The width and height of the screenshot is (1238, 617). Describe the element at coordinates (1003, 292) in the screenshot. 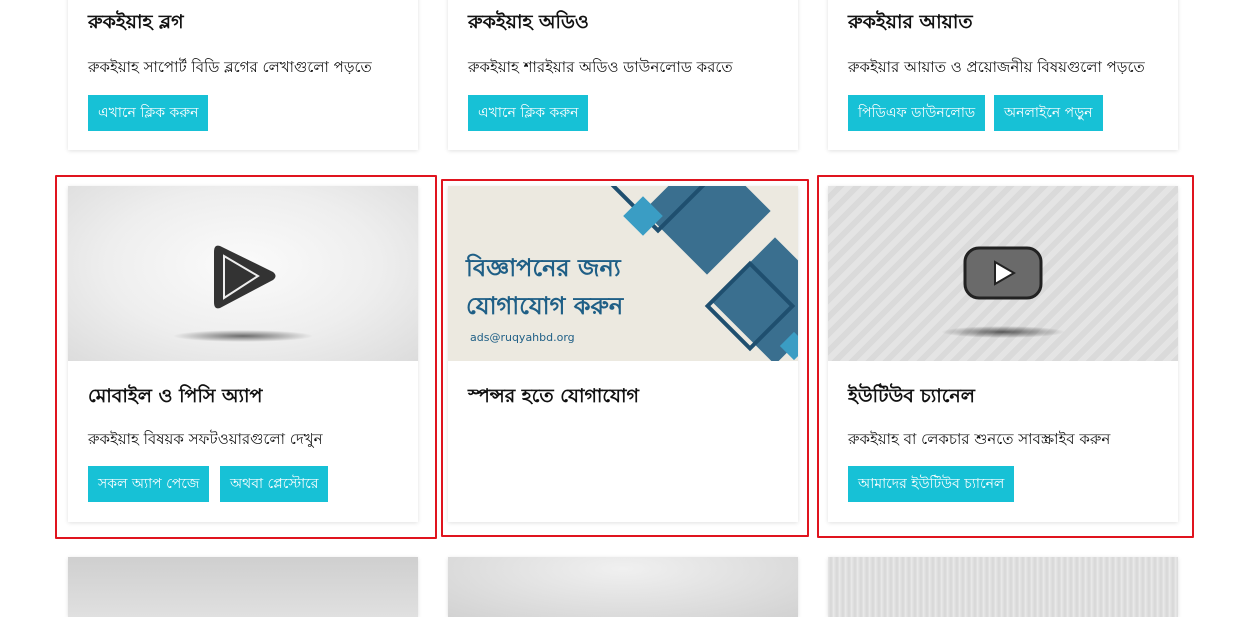

I see `youtube-icon` at that location.